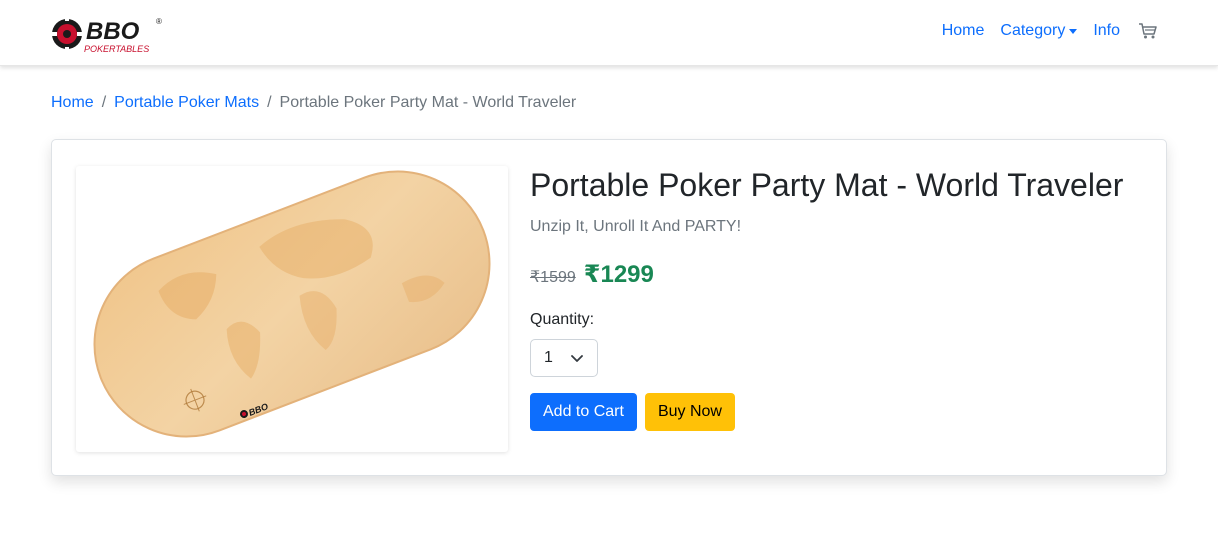  Describe the element at coordinates (72, 103) in the screenshot. I see `breadcrumb-home: Home` at that location.